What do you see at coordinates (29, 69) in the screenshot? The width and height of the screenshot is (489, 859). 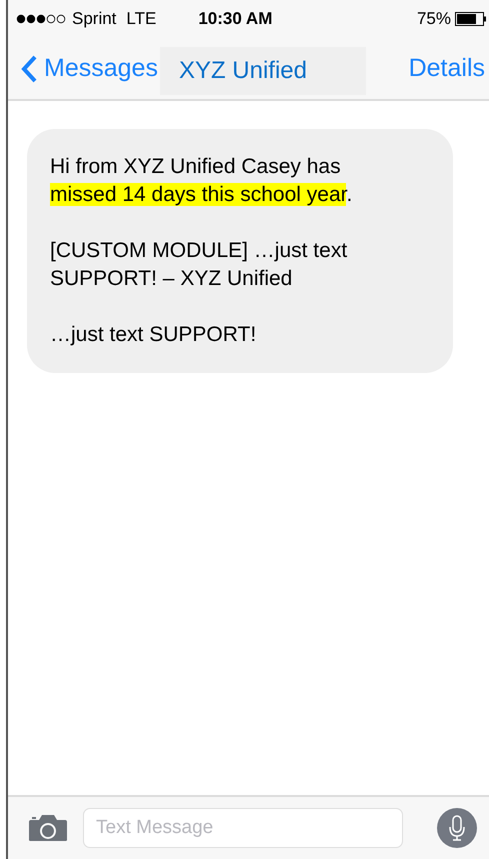 I see `chevron-left-icon` at bounding box center [29, 69].